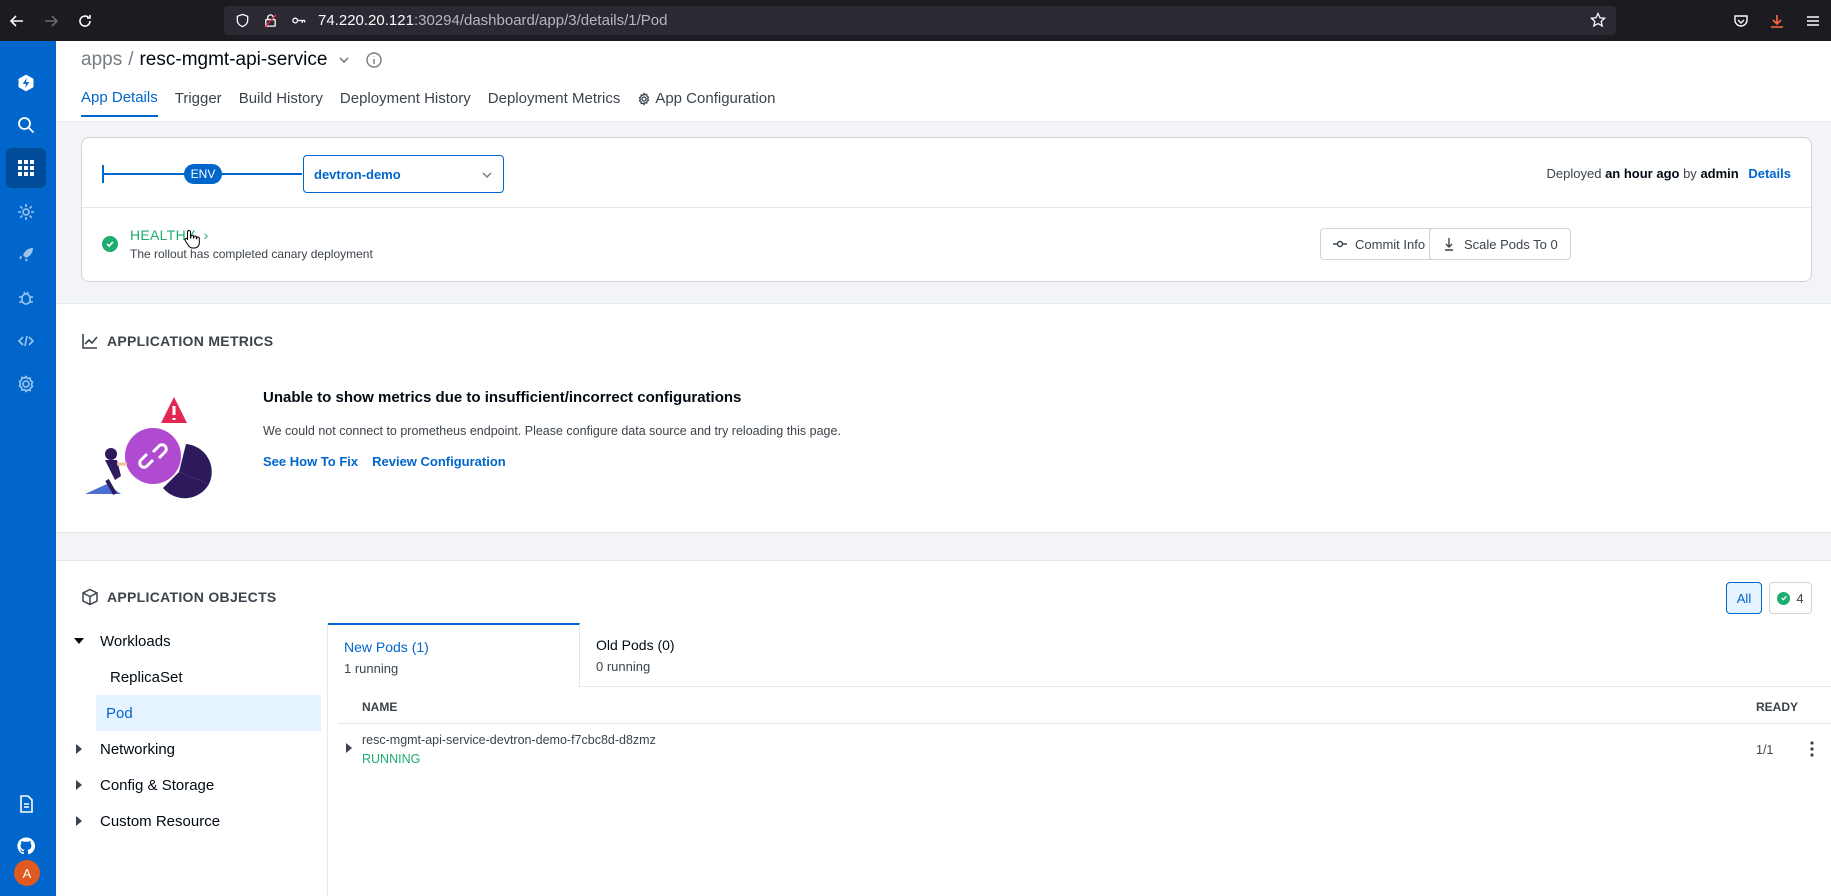  I want to click on tab-new-pods: New Pods (1) 1 running, so click(454, 655).